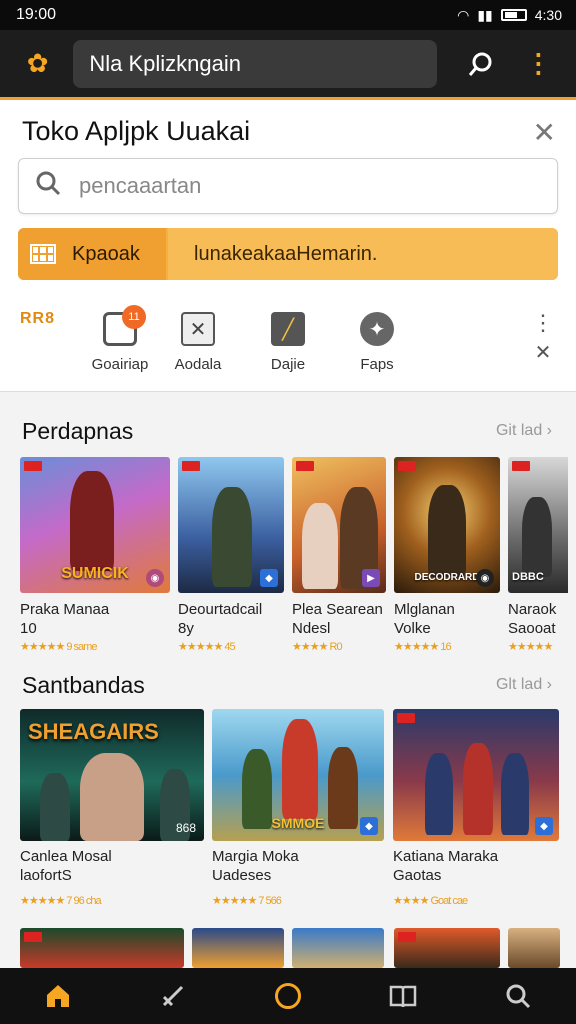 The image size is (576, 1024). Describe the element at coordinates (83, 685) in the screenshot. I see `section-title: Santbandas` at that location.